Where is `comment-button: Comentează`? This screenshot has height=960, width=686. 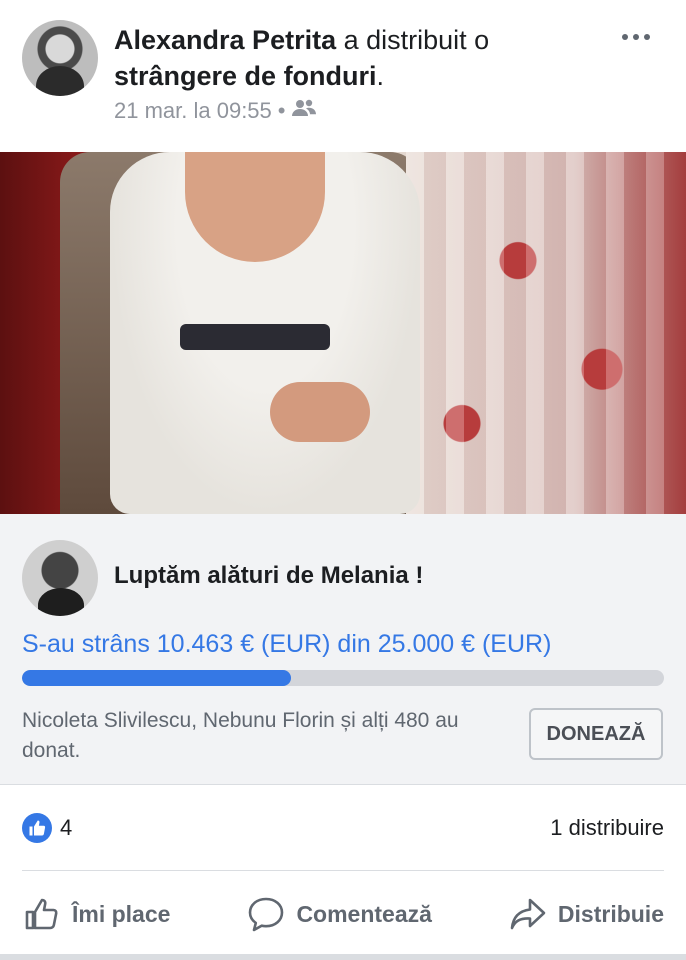
comment-button: Comentează is located at coordinates (339, 914).